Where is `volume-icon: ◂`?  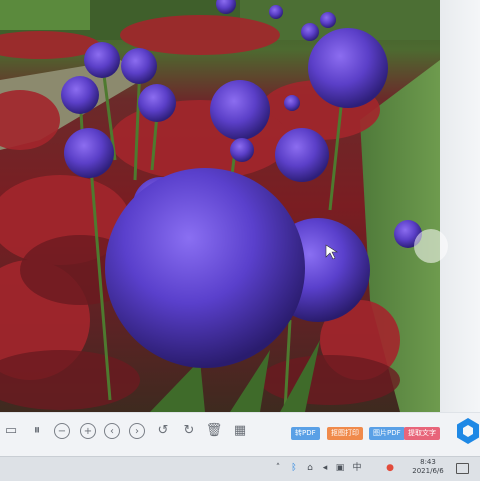
volume-icon: ◂ is located at coordinates (325, 468).